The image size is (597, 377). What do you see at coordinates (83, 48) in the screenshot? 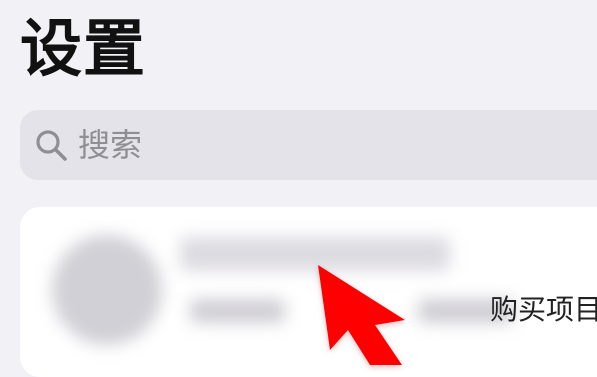
I see `page-title: 设置` at bounding box center [83, 48].